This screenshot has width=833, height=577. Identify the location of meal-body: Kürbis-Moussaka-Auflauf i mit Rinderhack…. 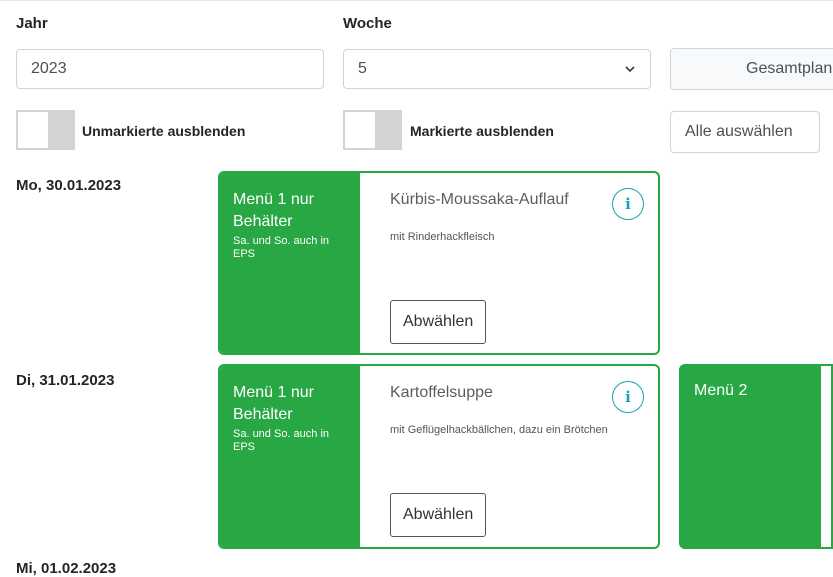
(509, 263).